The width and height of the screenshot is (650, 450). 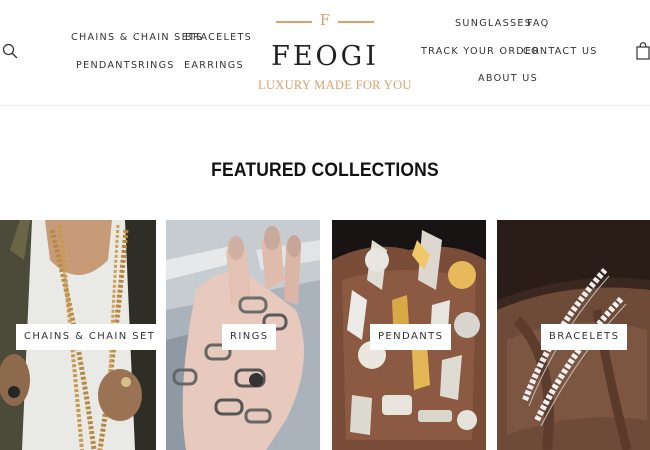 What do you see at coordinates (560, 52) in the screenshot?
I see `nav-contact-us: CONTACT US` at bounding box center [560, 52].